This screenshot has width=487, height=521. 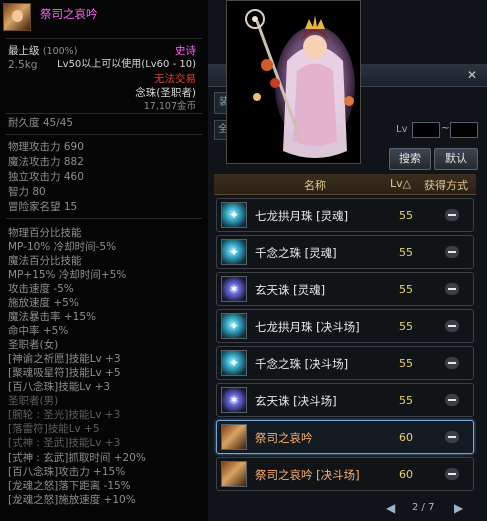 I want to click on price-row: 17,107金币, so click(x=105, y=107).